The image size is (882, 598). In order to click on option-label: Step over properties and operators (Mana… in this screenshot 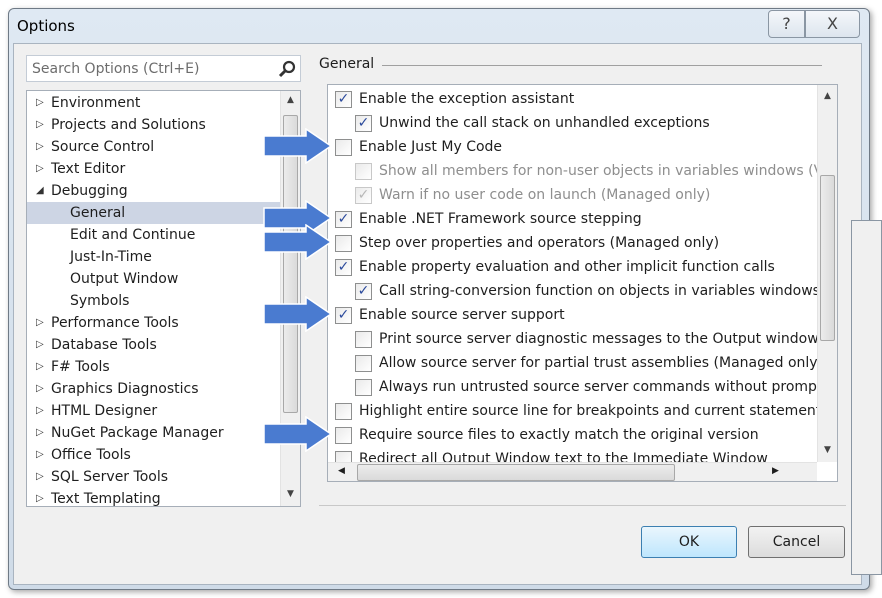, I will do `click(539, 243)`.